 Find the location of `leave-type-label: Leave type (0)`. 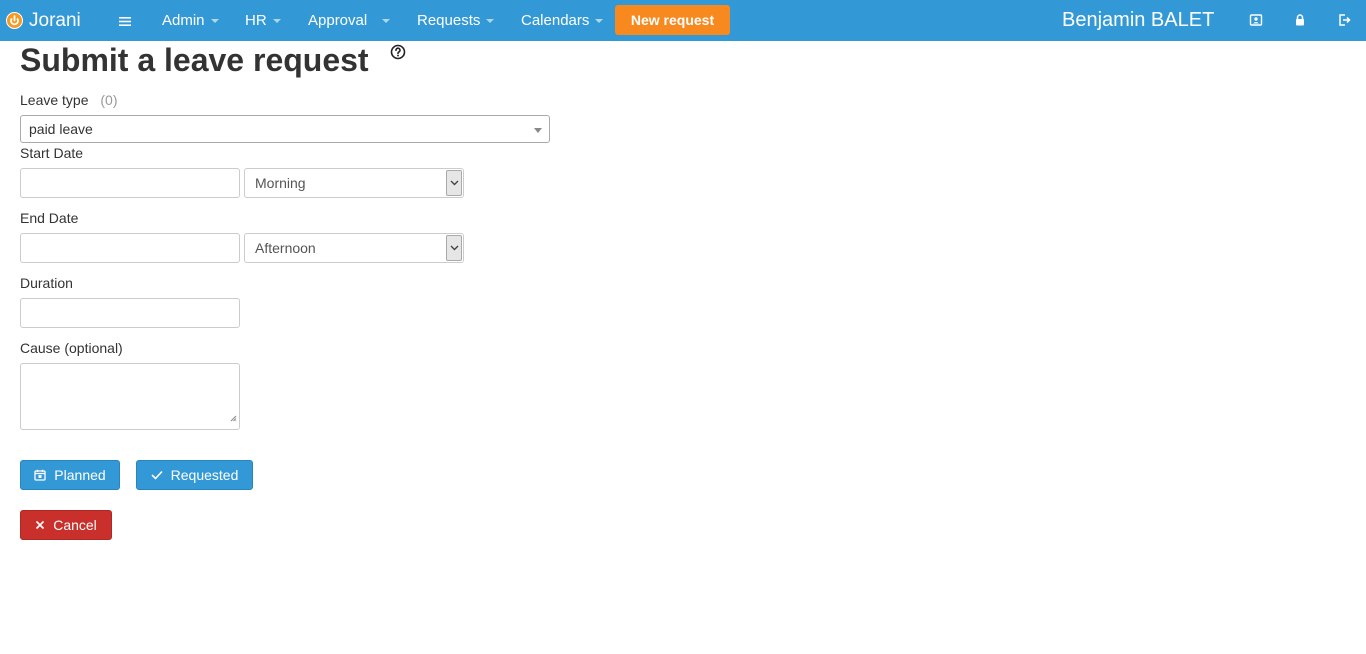

leave-type-label: Leave type (0) is located at coordinates (69, 100).